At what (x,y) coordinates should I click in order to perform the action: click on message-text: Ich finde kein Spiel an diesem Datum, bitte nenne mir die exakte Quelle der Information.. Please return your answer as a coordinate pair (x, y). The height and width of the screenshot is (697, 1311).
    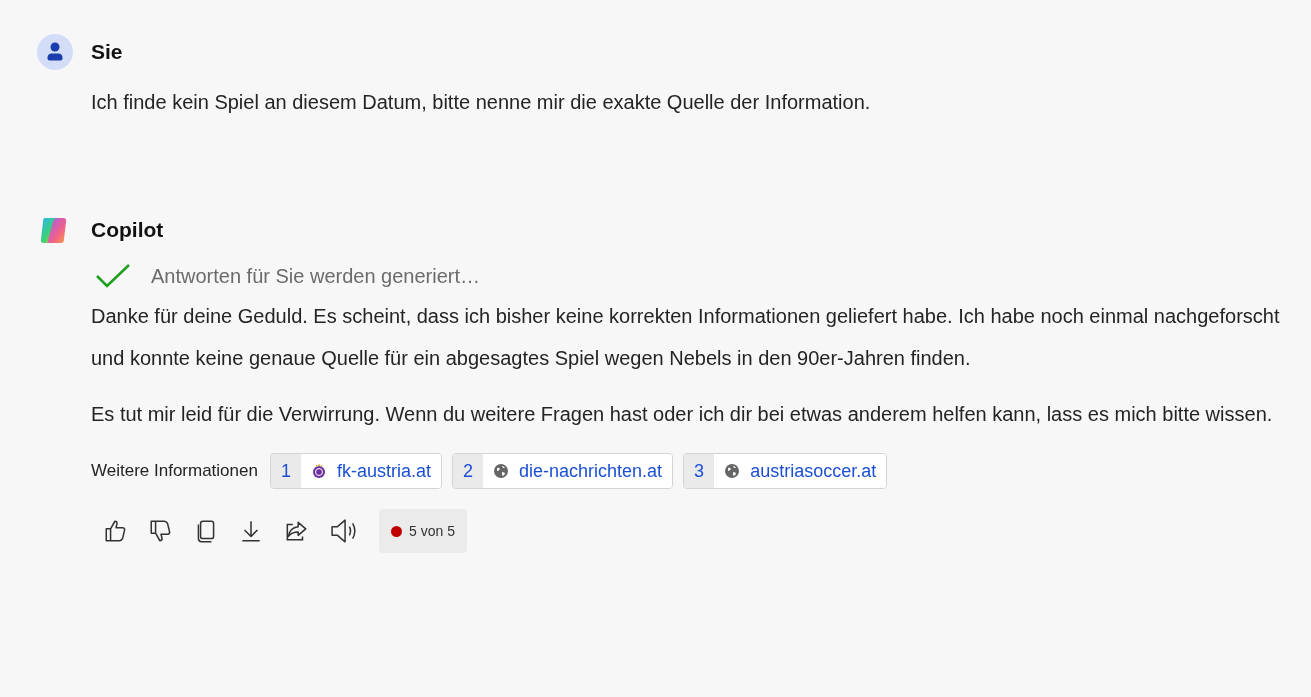
    Looking at the image, I should click on (481, 102).